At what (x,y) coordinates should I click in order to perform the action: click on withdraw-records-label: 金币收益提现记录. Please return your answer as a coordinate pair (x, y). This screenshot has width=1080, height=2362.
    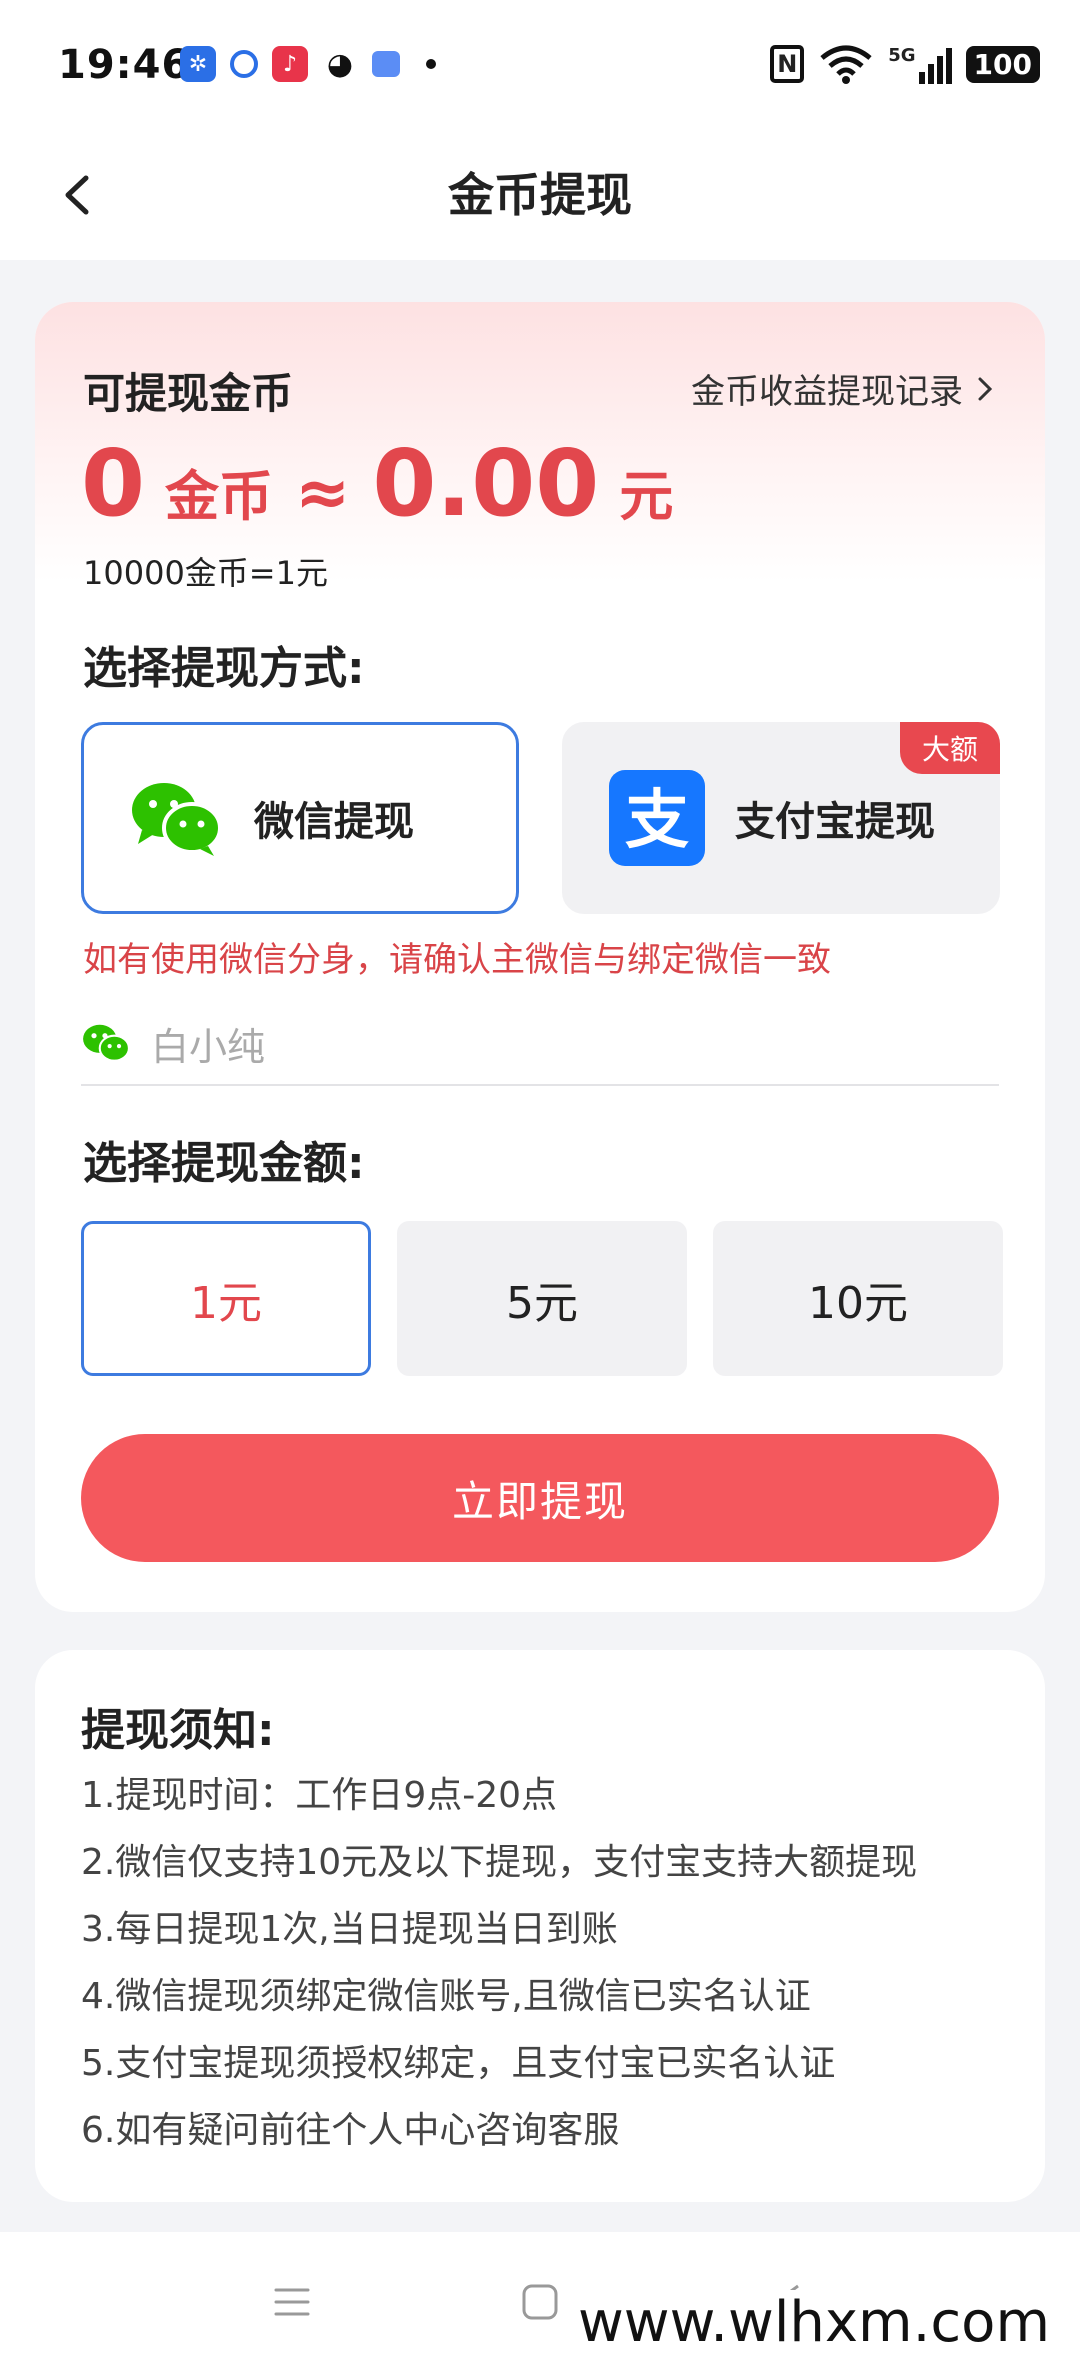
    Looking at the image, I should click on (827, 392).